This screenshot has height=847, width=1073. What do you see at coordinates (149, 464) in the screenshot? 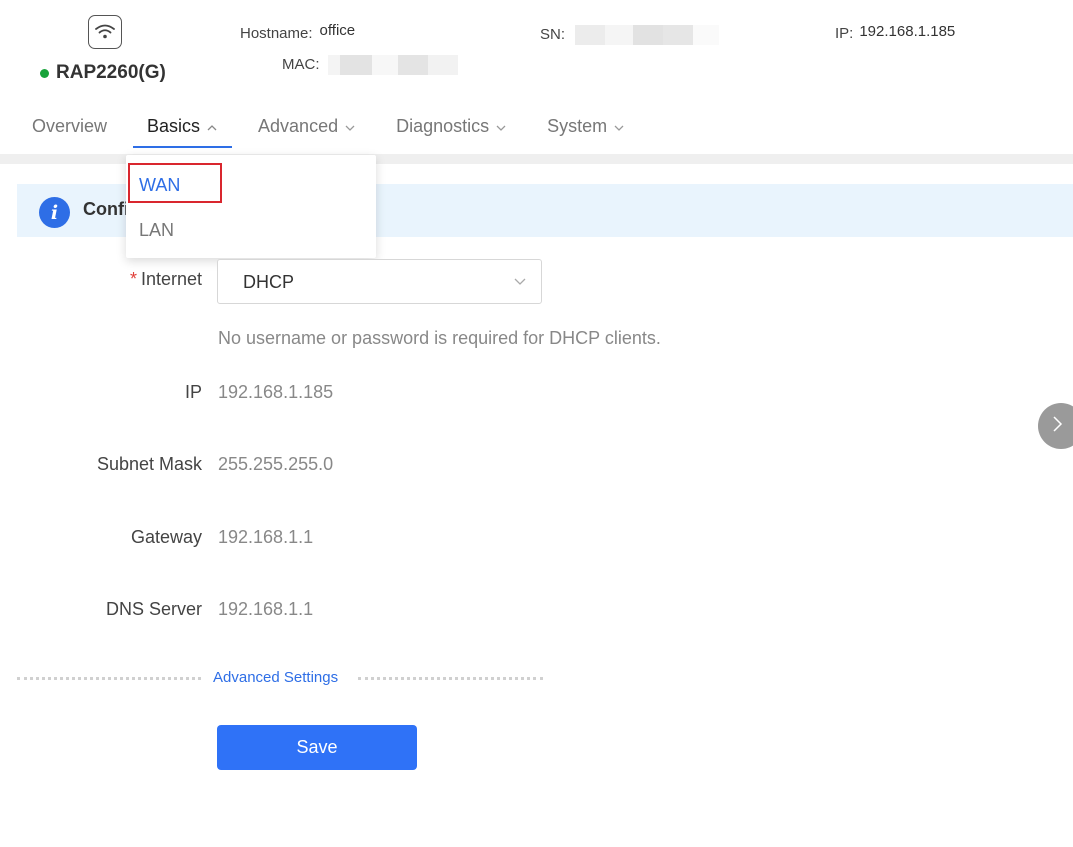
I see `subnet-mask-label: Subnet Mask` at bounding box center [149, 464].